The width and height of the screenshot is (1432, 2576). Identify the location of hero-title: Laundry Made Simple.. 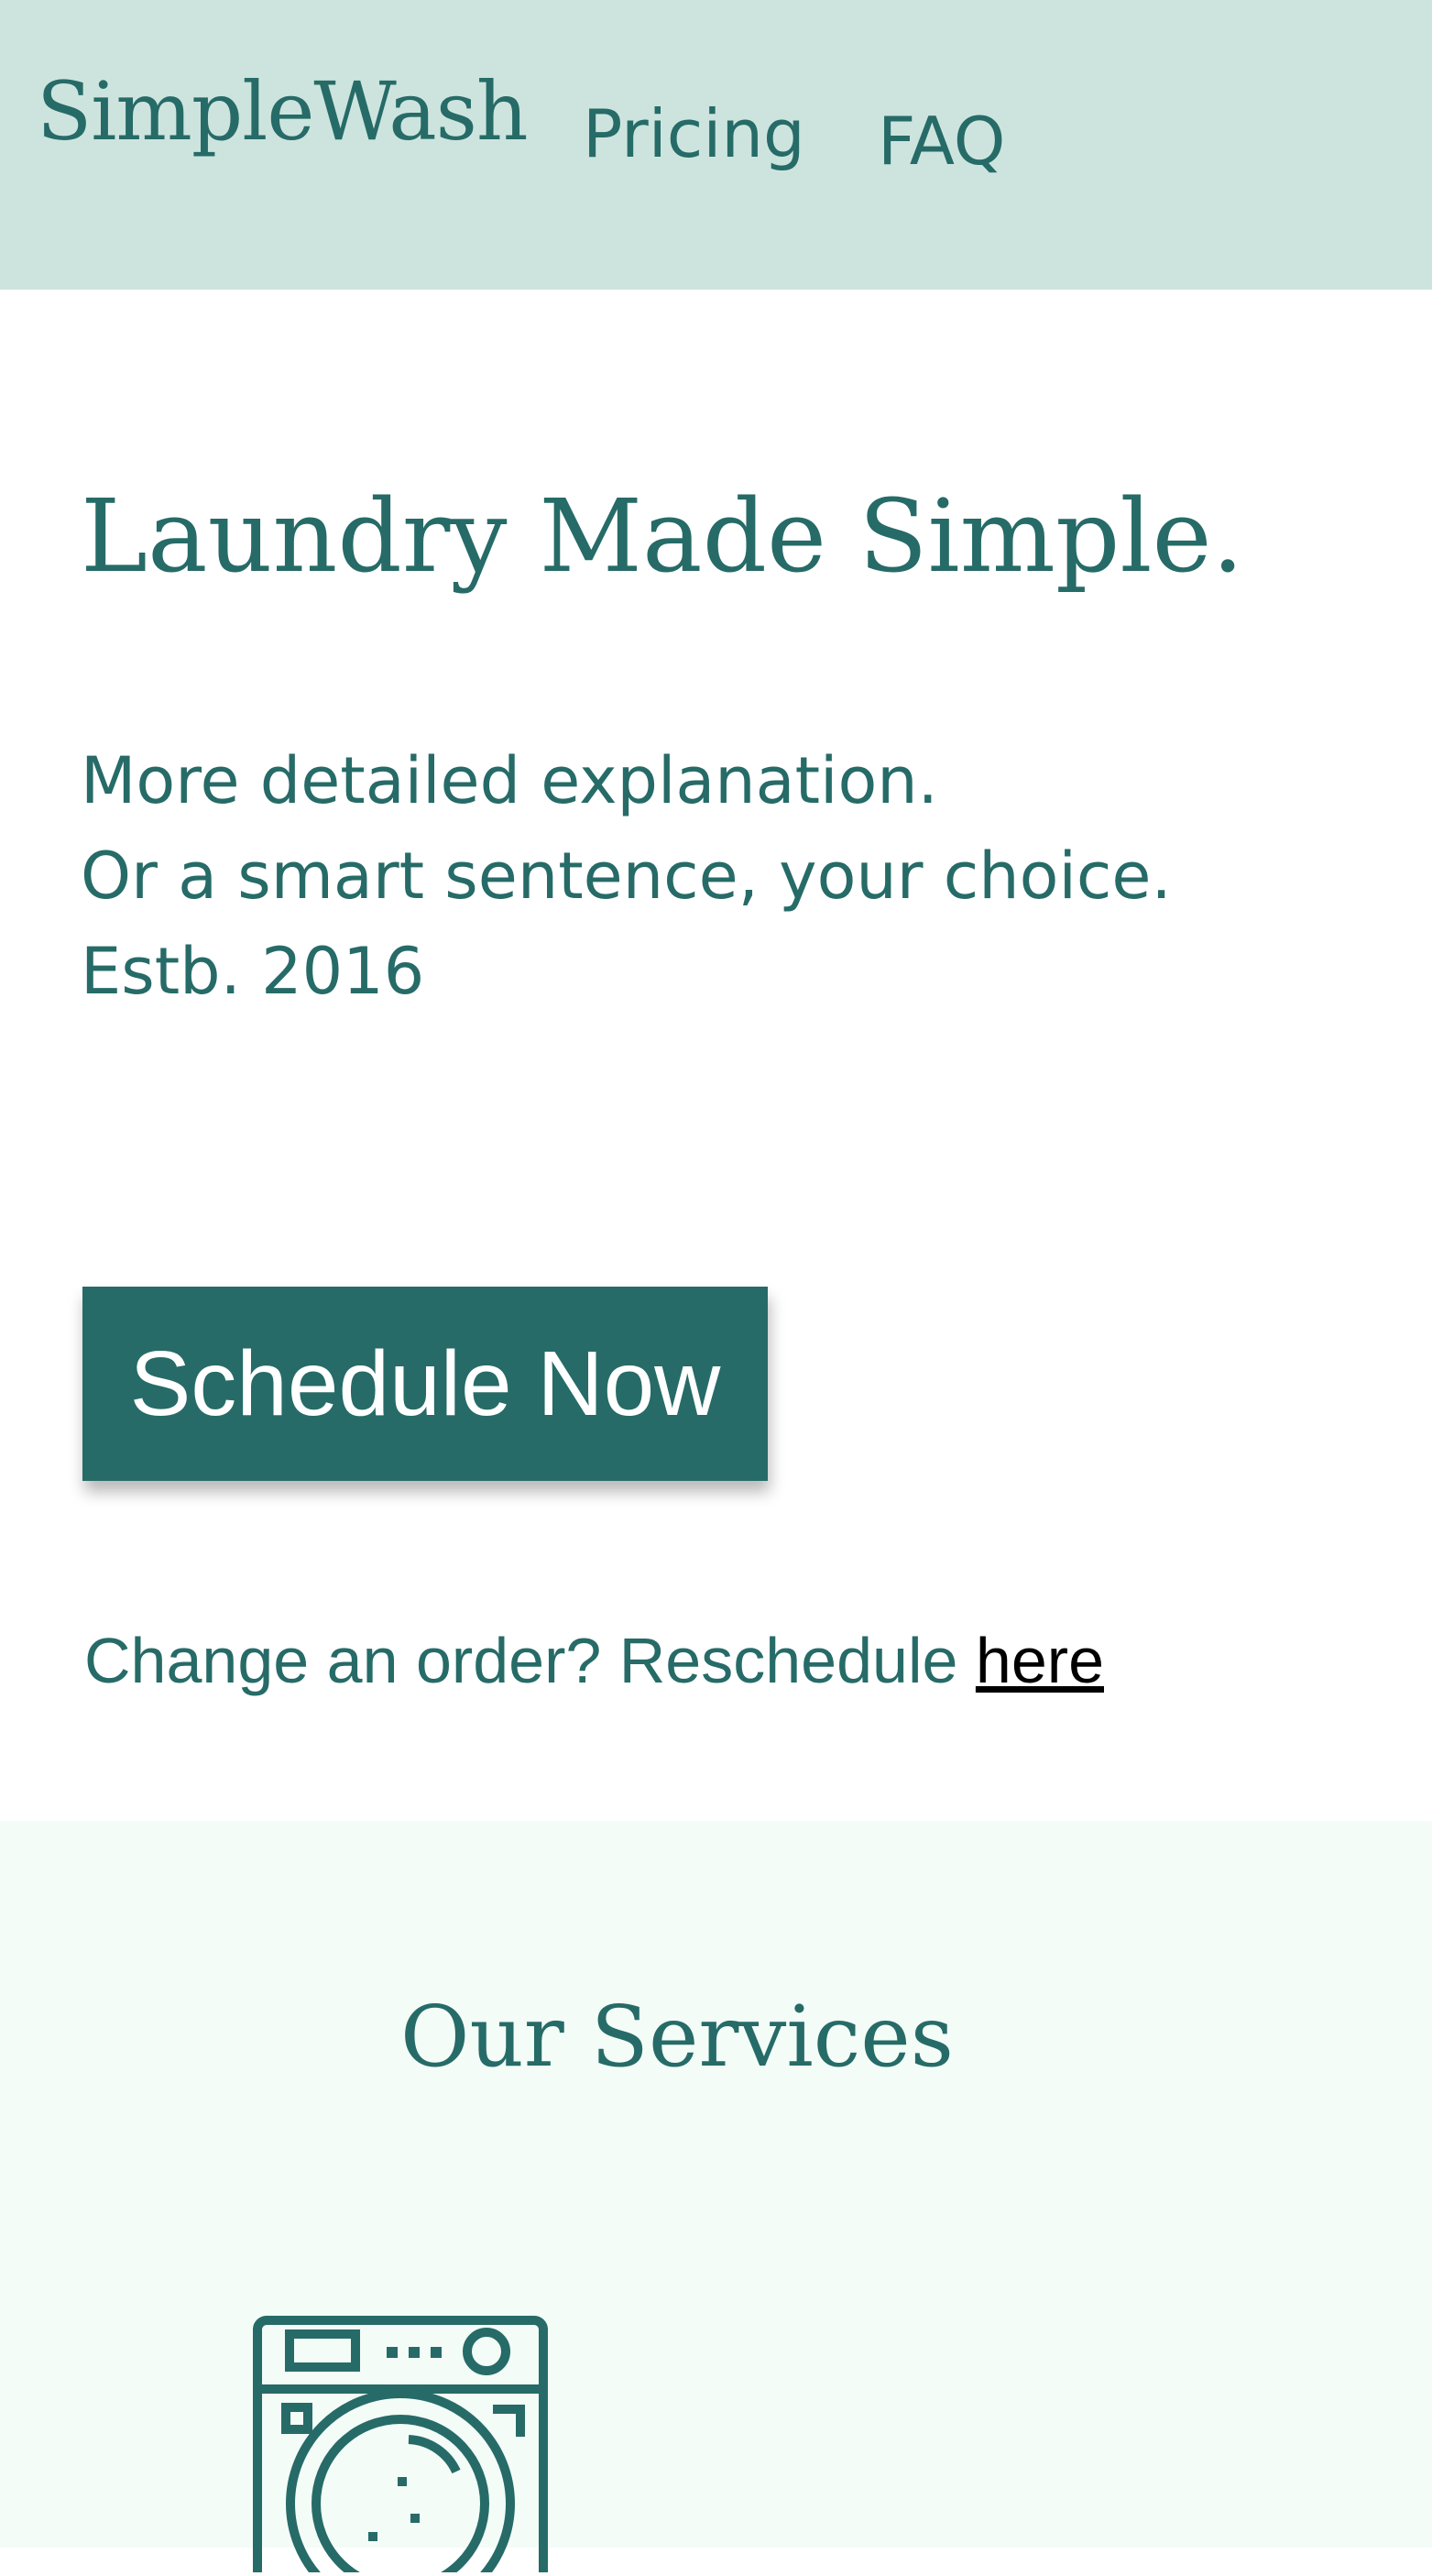
(662, 536).